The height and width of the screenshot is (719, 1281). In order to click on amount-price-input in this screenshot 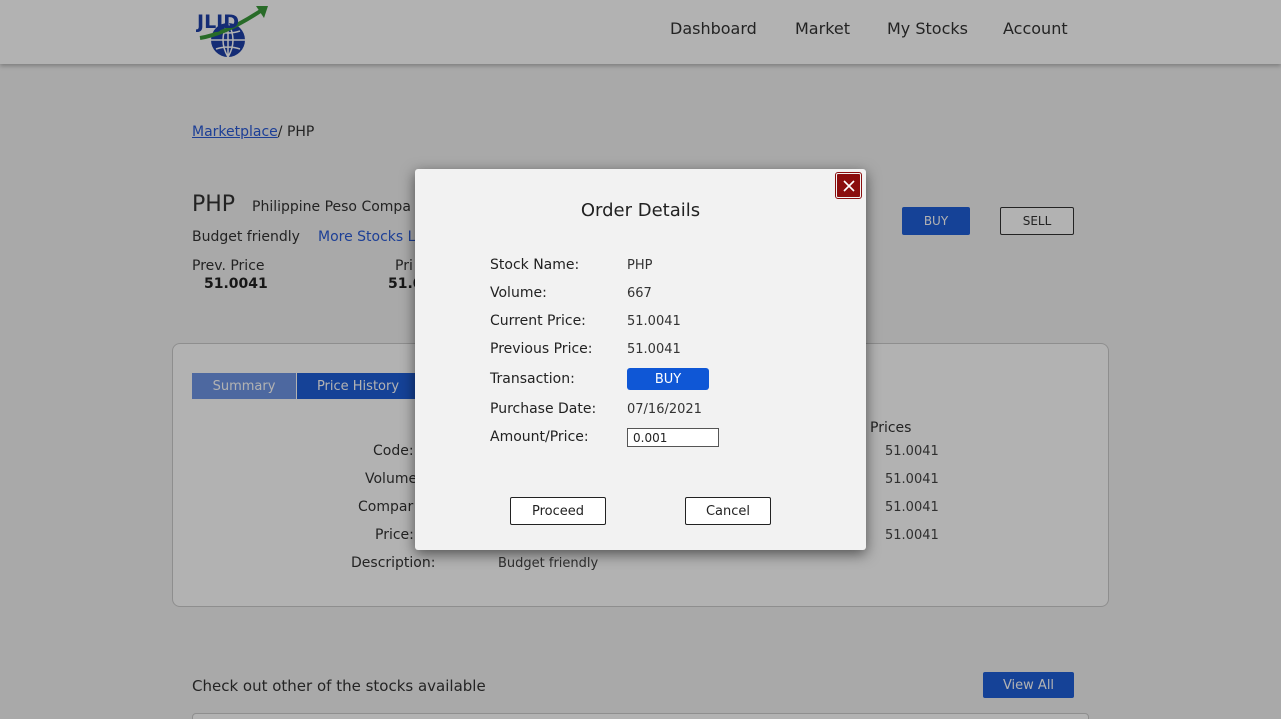, I will do `click(673, 437)`.